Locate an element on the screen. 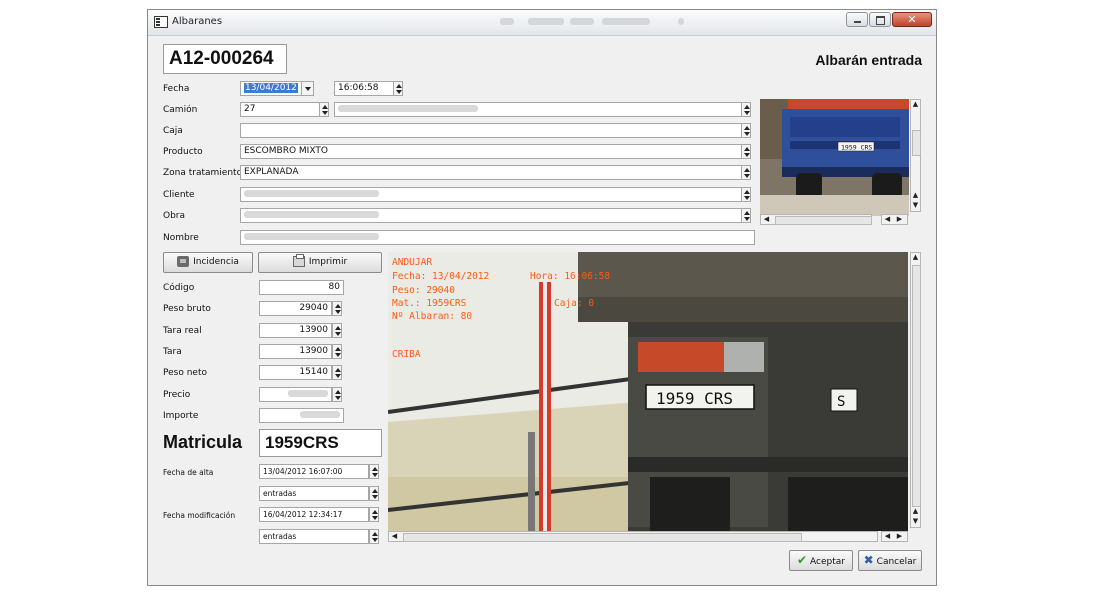 The width and height of the screenshot is (1100, 595). cancelar-button: ✖ Cancelar is located at coordinates (890, 560).